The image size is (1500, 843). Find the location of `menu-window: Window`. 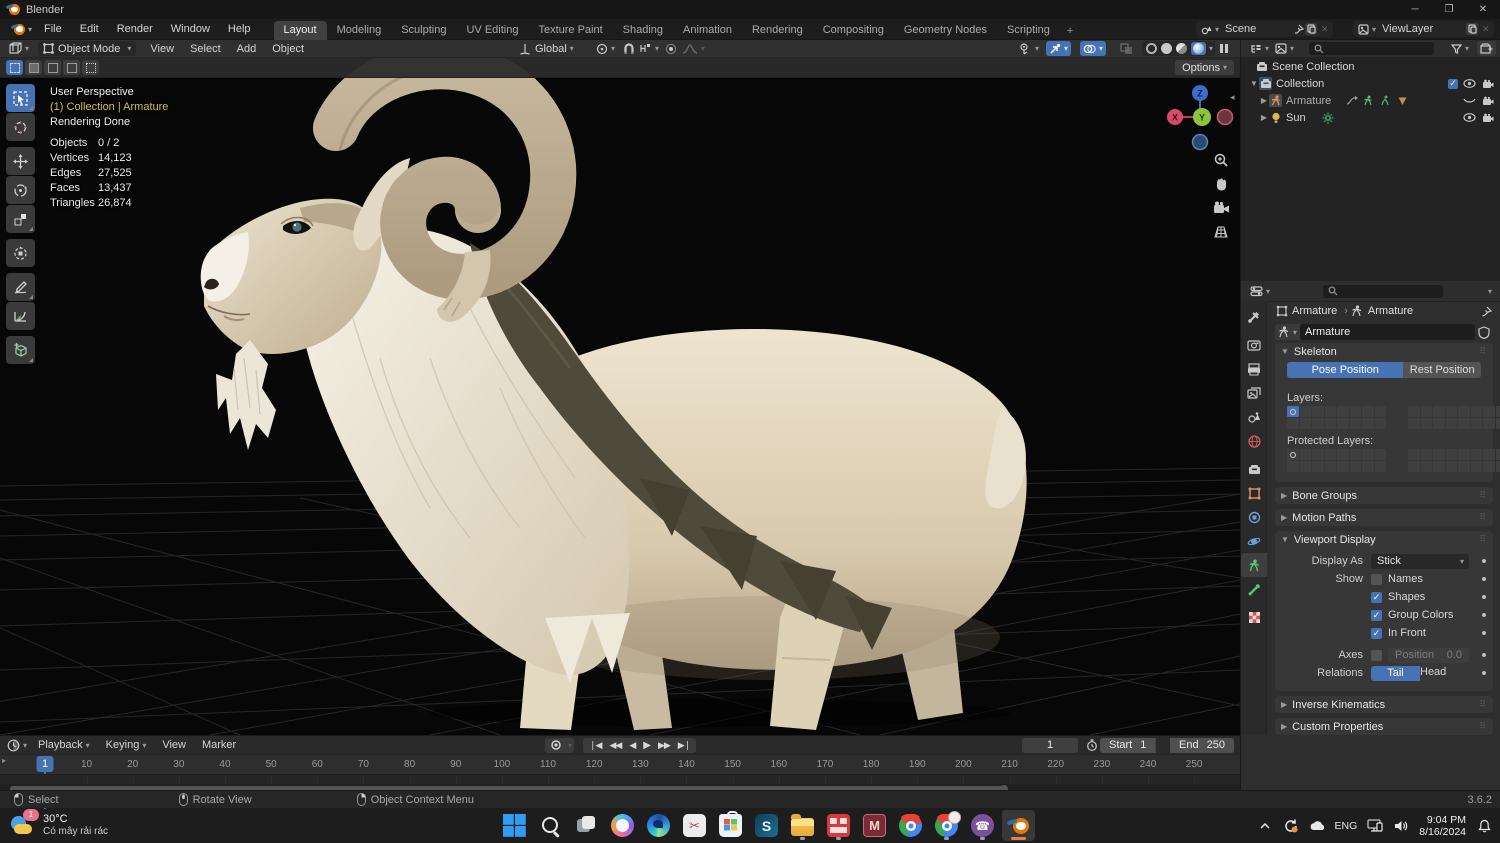

menu-window: Window is located at coordinates (190, 29).